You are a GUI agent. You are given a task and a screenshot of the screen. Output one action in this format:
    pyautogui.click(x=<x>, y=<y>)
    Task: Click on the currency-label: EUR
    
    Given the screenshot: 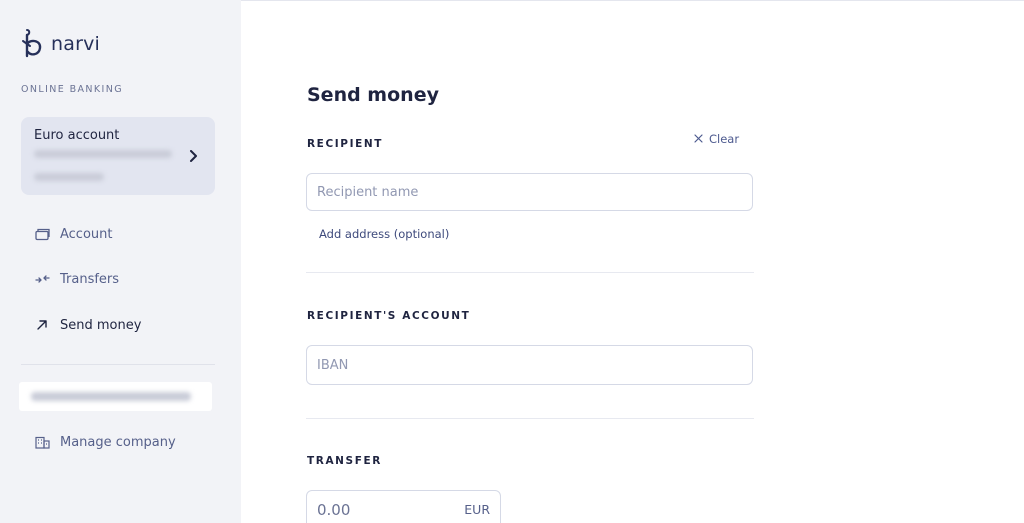 What is the action you would take?
    pyautogui.click(x=477, y=509)
    